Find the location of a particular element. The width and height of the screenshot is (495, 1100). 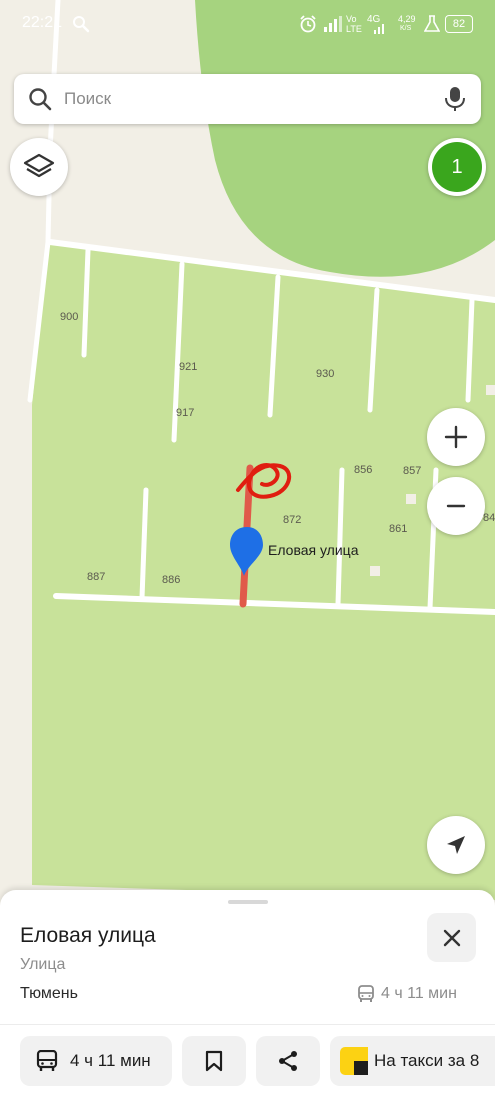

plot-number: 856 is located at coordinates (363, 470).